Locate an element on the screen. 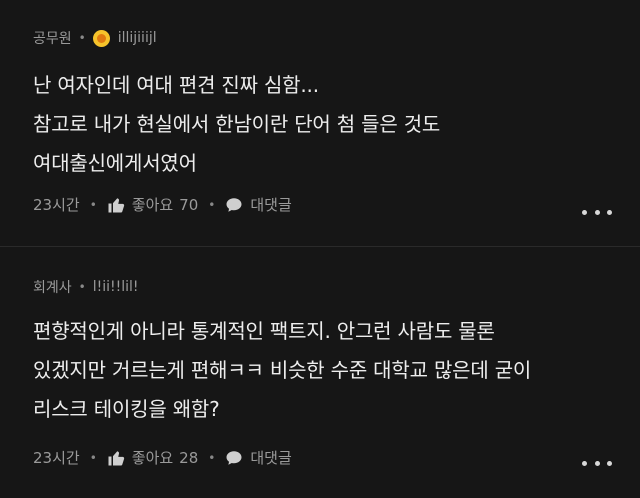 This screenshot has height=498, width=640. comment-header: 공무원 • illijiiijl is located at coordinates (95, 38).